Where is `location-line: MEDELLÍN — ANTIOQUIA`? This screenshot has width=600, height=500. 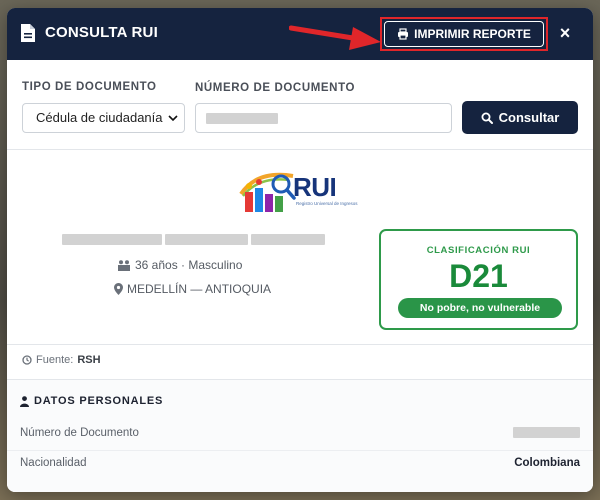 location-line: MEDELLÍN — ANTIOQUIA is located at coordinates (192, 289).